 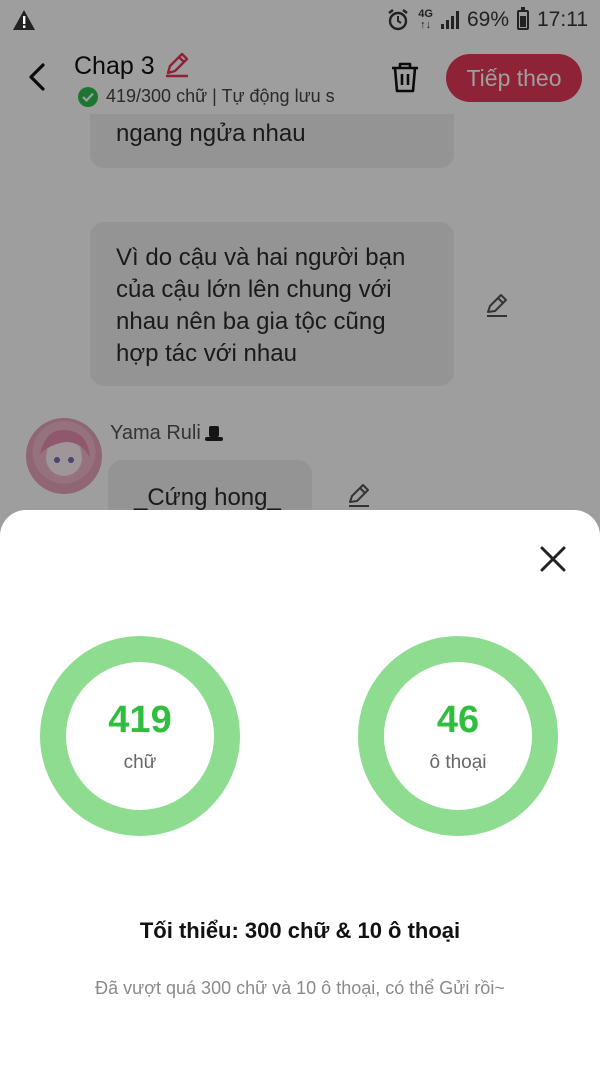 I want to click on clock: 17:11, so click(x=562, y=19).